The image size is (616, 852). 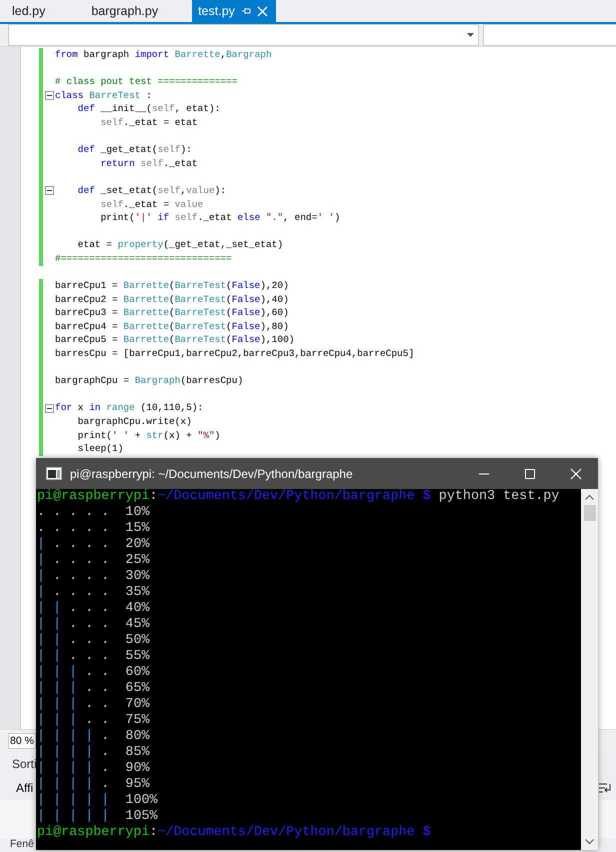 I want to click on scrollbar, so click(x=589, y=669).